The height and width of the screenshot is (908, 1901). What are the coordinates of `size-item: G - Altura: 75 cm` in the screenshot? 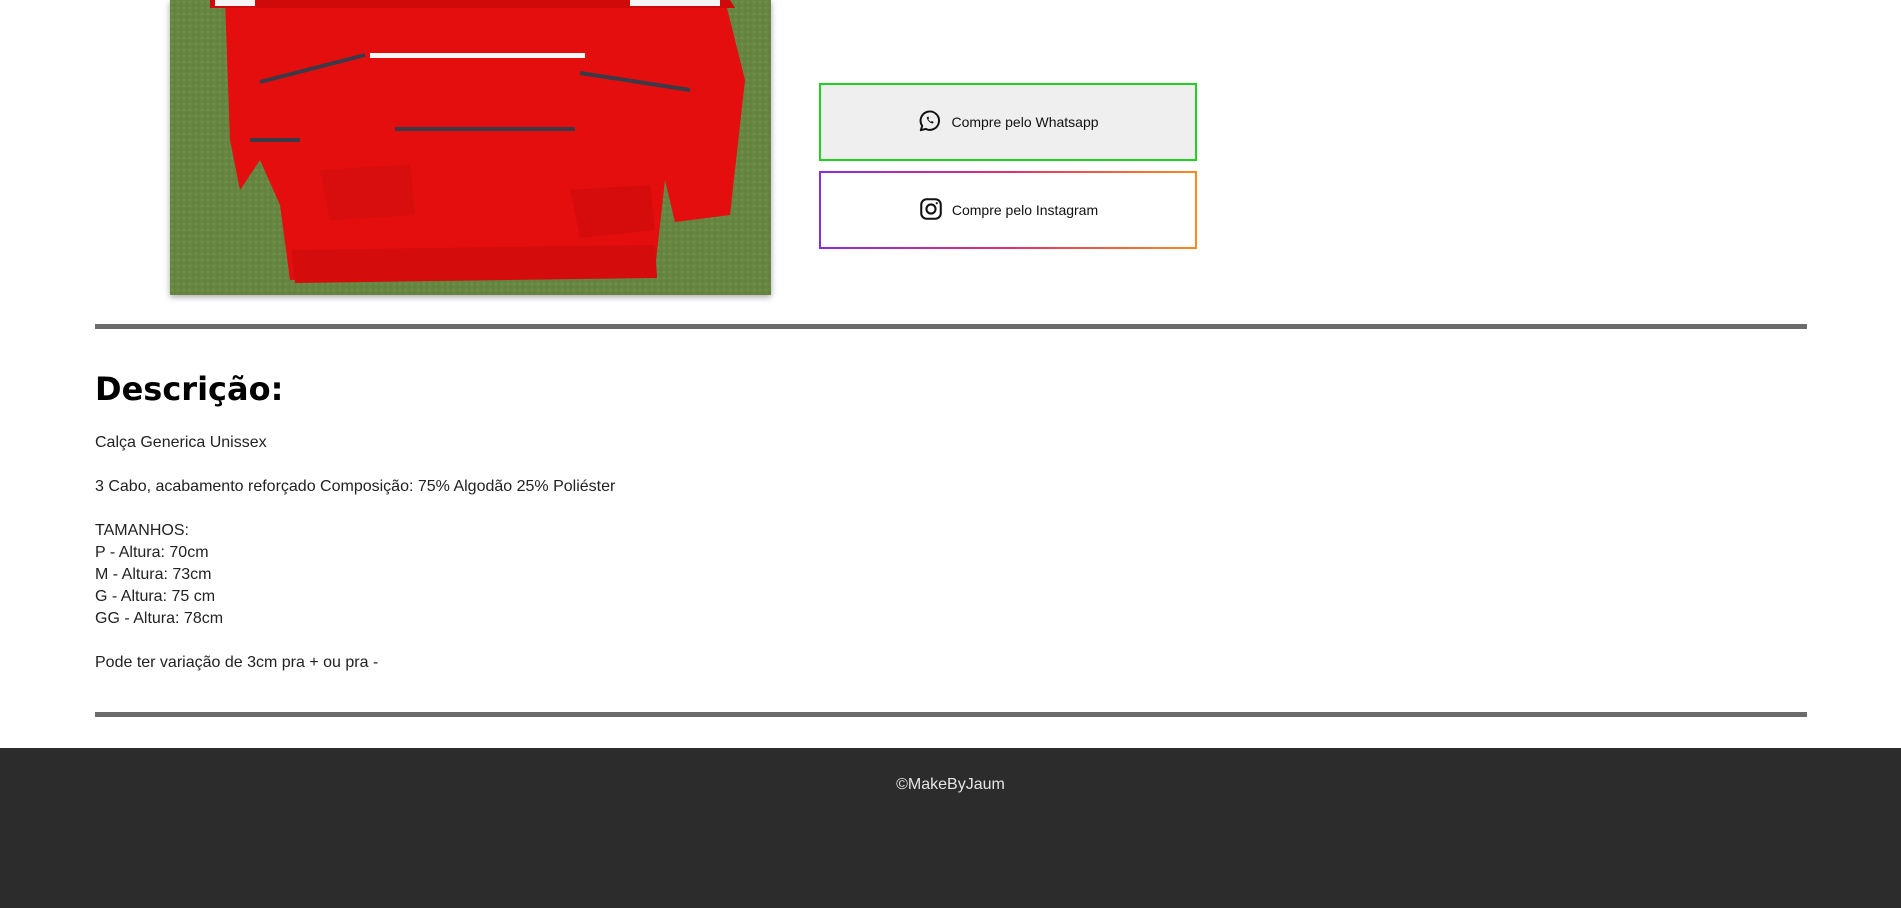 It's located at (155, 596).